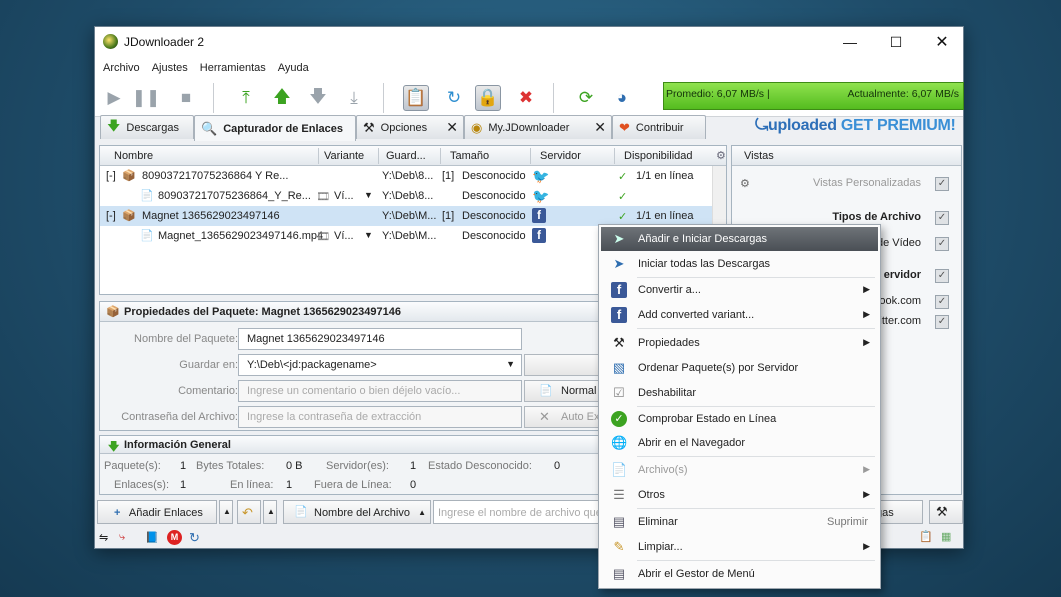  What do you see at coordinates (739, 393) in the screenshot?
I see `menu-disable: ☑ Deshabilitar` at bounding box center [739, 393].